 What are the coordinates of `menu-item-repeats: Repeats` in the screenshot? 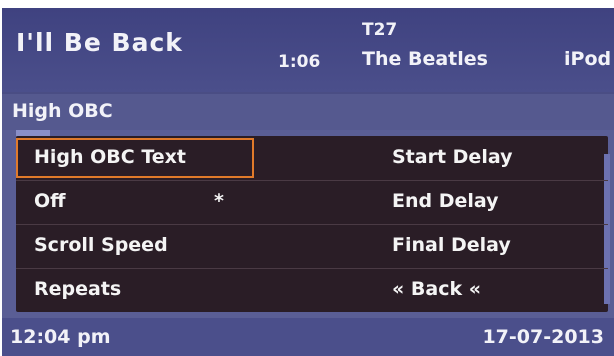 It's located at (77, 289).